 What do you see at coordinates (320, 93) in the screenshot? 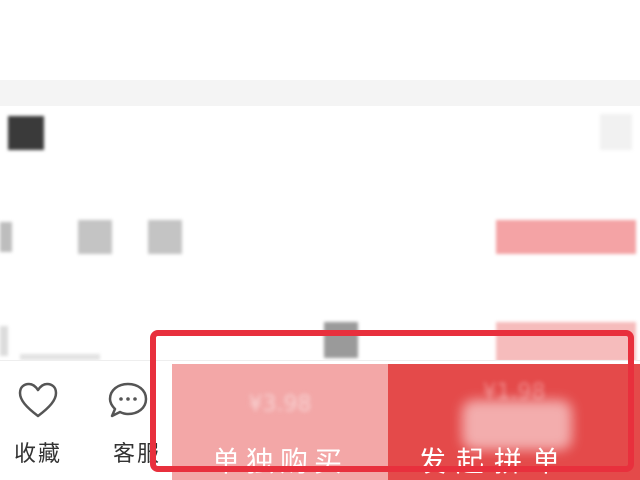
I see `section-divider` at bounding box center [320, 93].